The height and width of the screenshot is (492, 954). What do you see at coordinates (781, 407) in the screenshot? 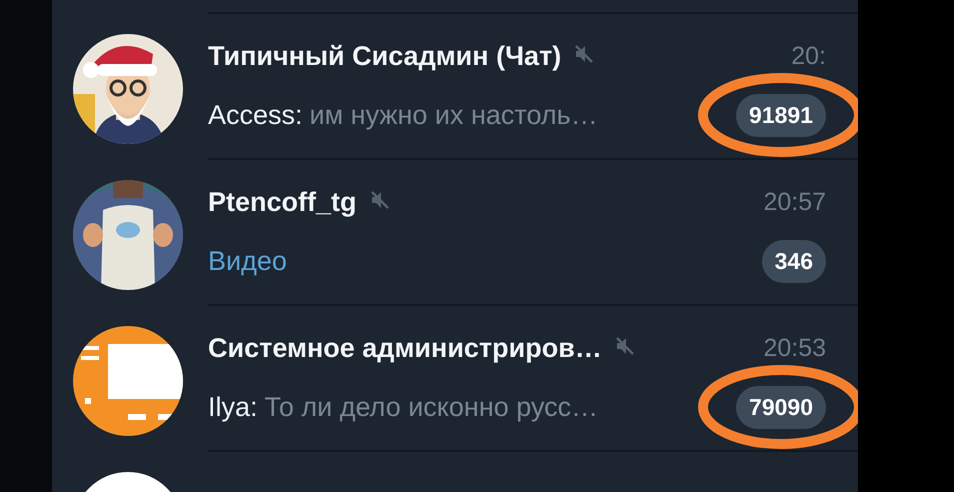
I see `unread-count: 79090` at bounding box center [781, 407].